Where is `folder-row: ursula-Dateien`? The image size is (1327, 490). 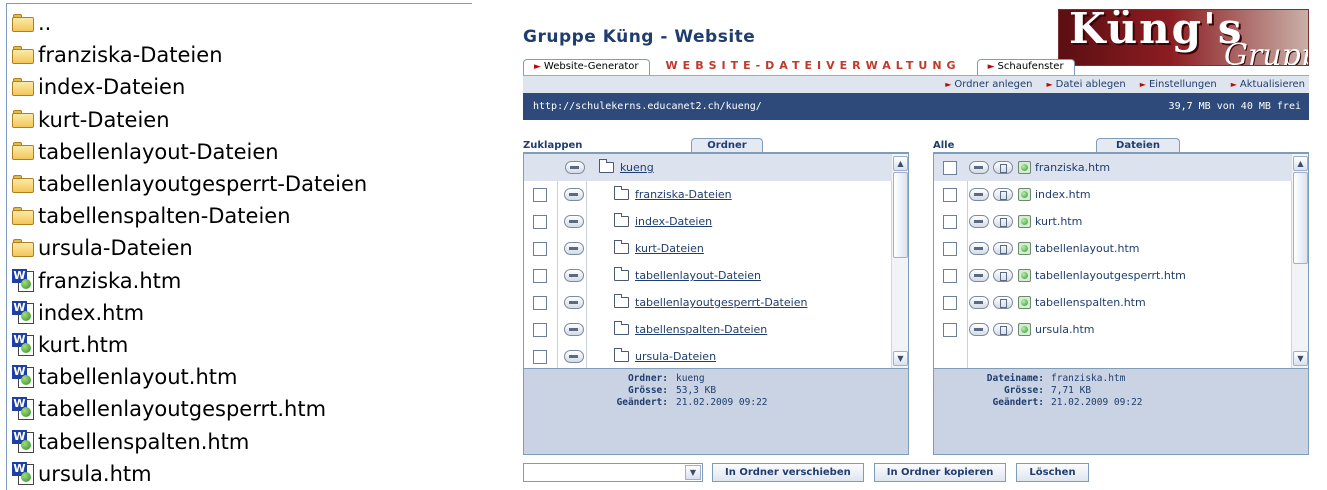 folder-row: ursula-Dateien is located at coordinates (708, 355).